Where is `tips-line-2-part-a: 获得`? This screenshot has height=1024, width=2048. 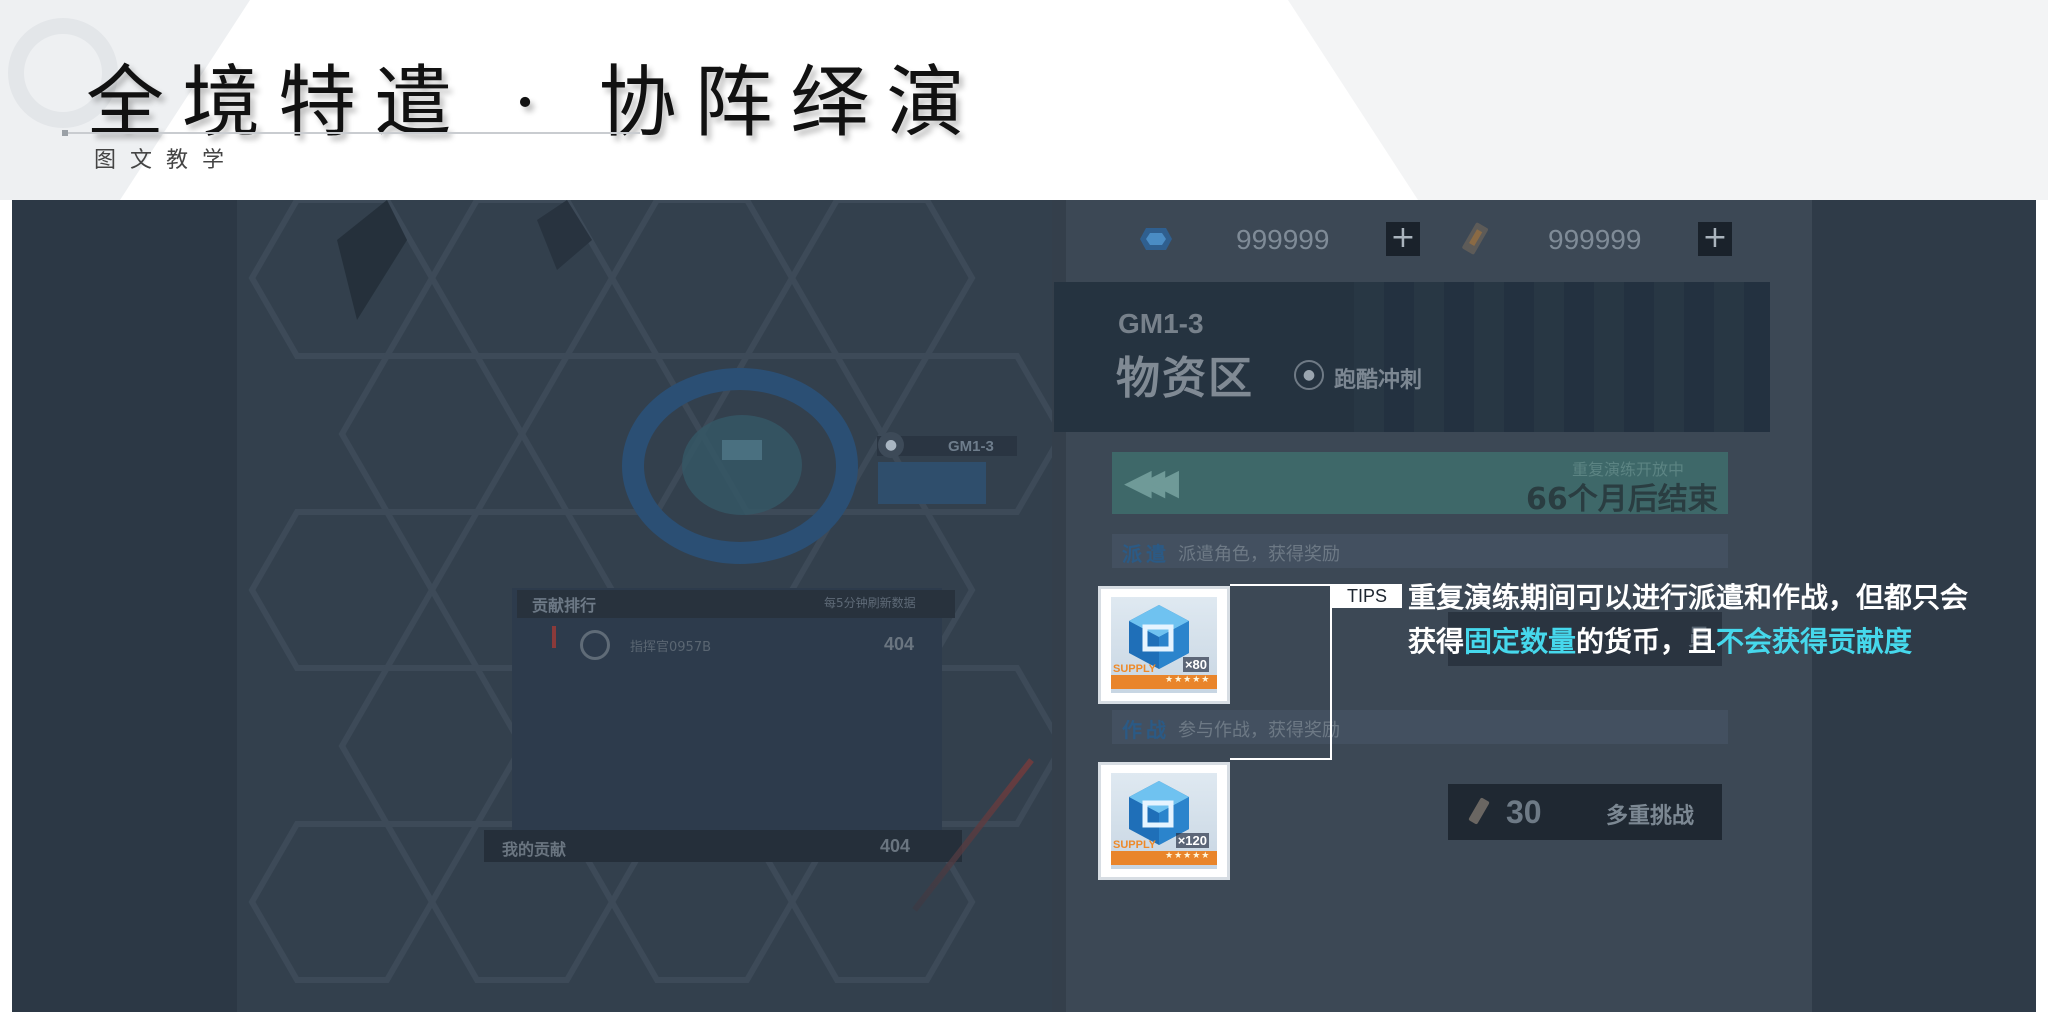
tips-line-2-part-a: 获得 is located at coordinates (1436, 641).